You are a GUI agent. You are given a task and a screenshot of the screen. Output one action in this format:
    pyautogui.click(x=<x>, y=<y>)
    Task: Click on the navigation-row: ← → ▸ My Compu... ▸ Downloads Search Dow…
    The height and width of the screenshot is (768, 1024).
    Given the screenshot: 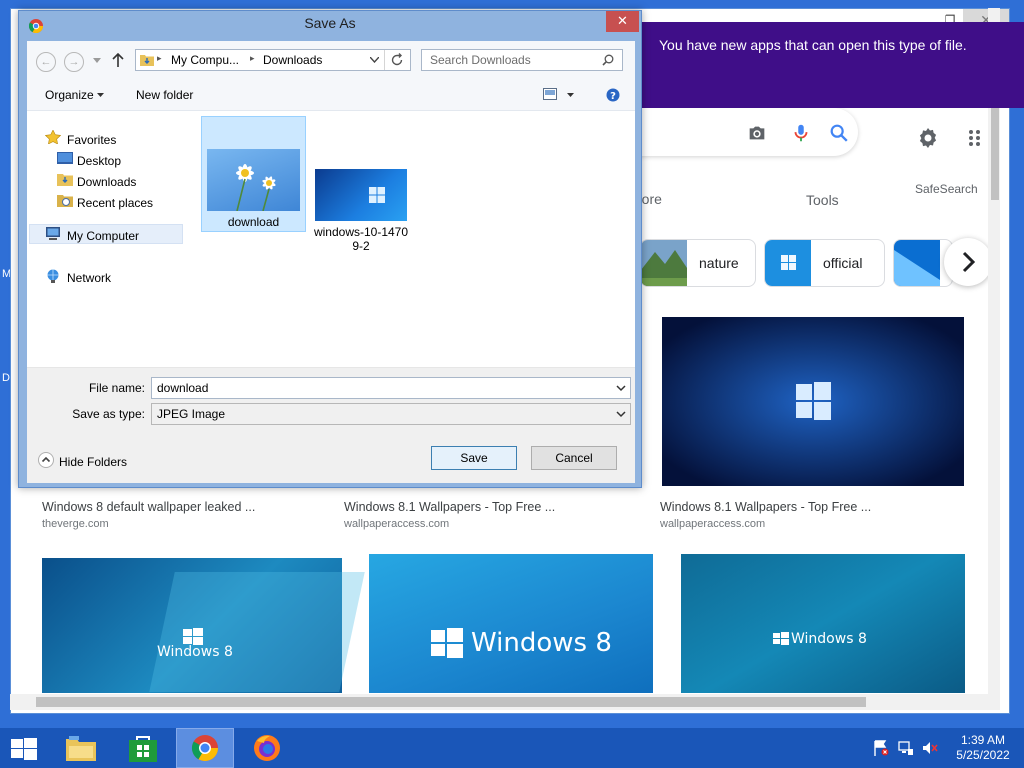 What is the action you would take?
    pyautogui.click(x=331, y=60)
    